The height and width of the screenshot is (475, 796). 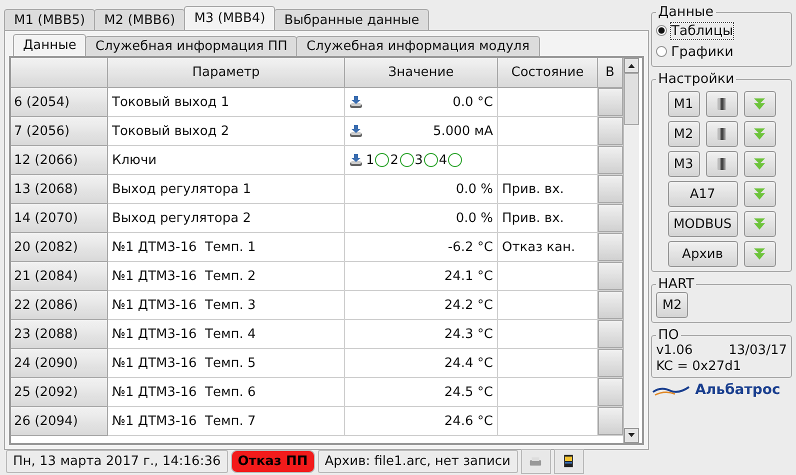 What do you see at coordinates (737, 390) in the screenshot?
I see `logo-text: Альбатрос` at bounding box center [737, 390].